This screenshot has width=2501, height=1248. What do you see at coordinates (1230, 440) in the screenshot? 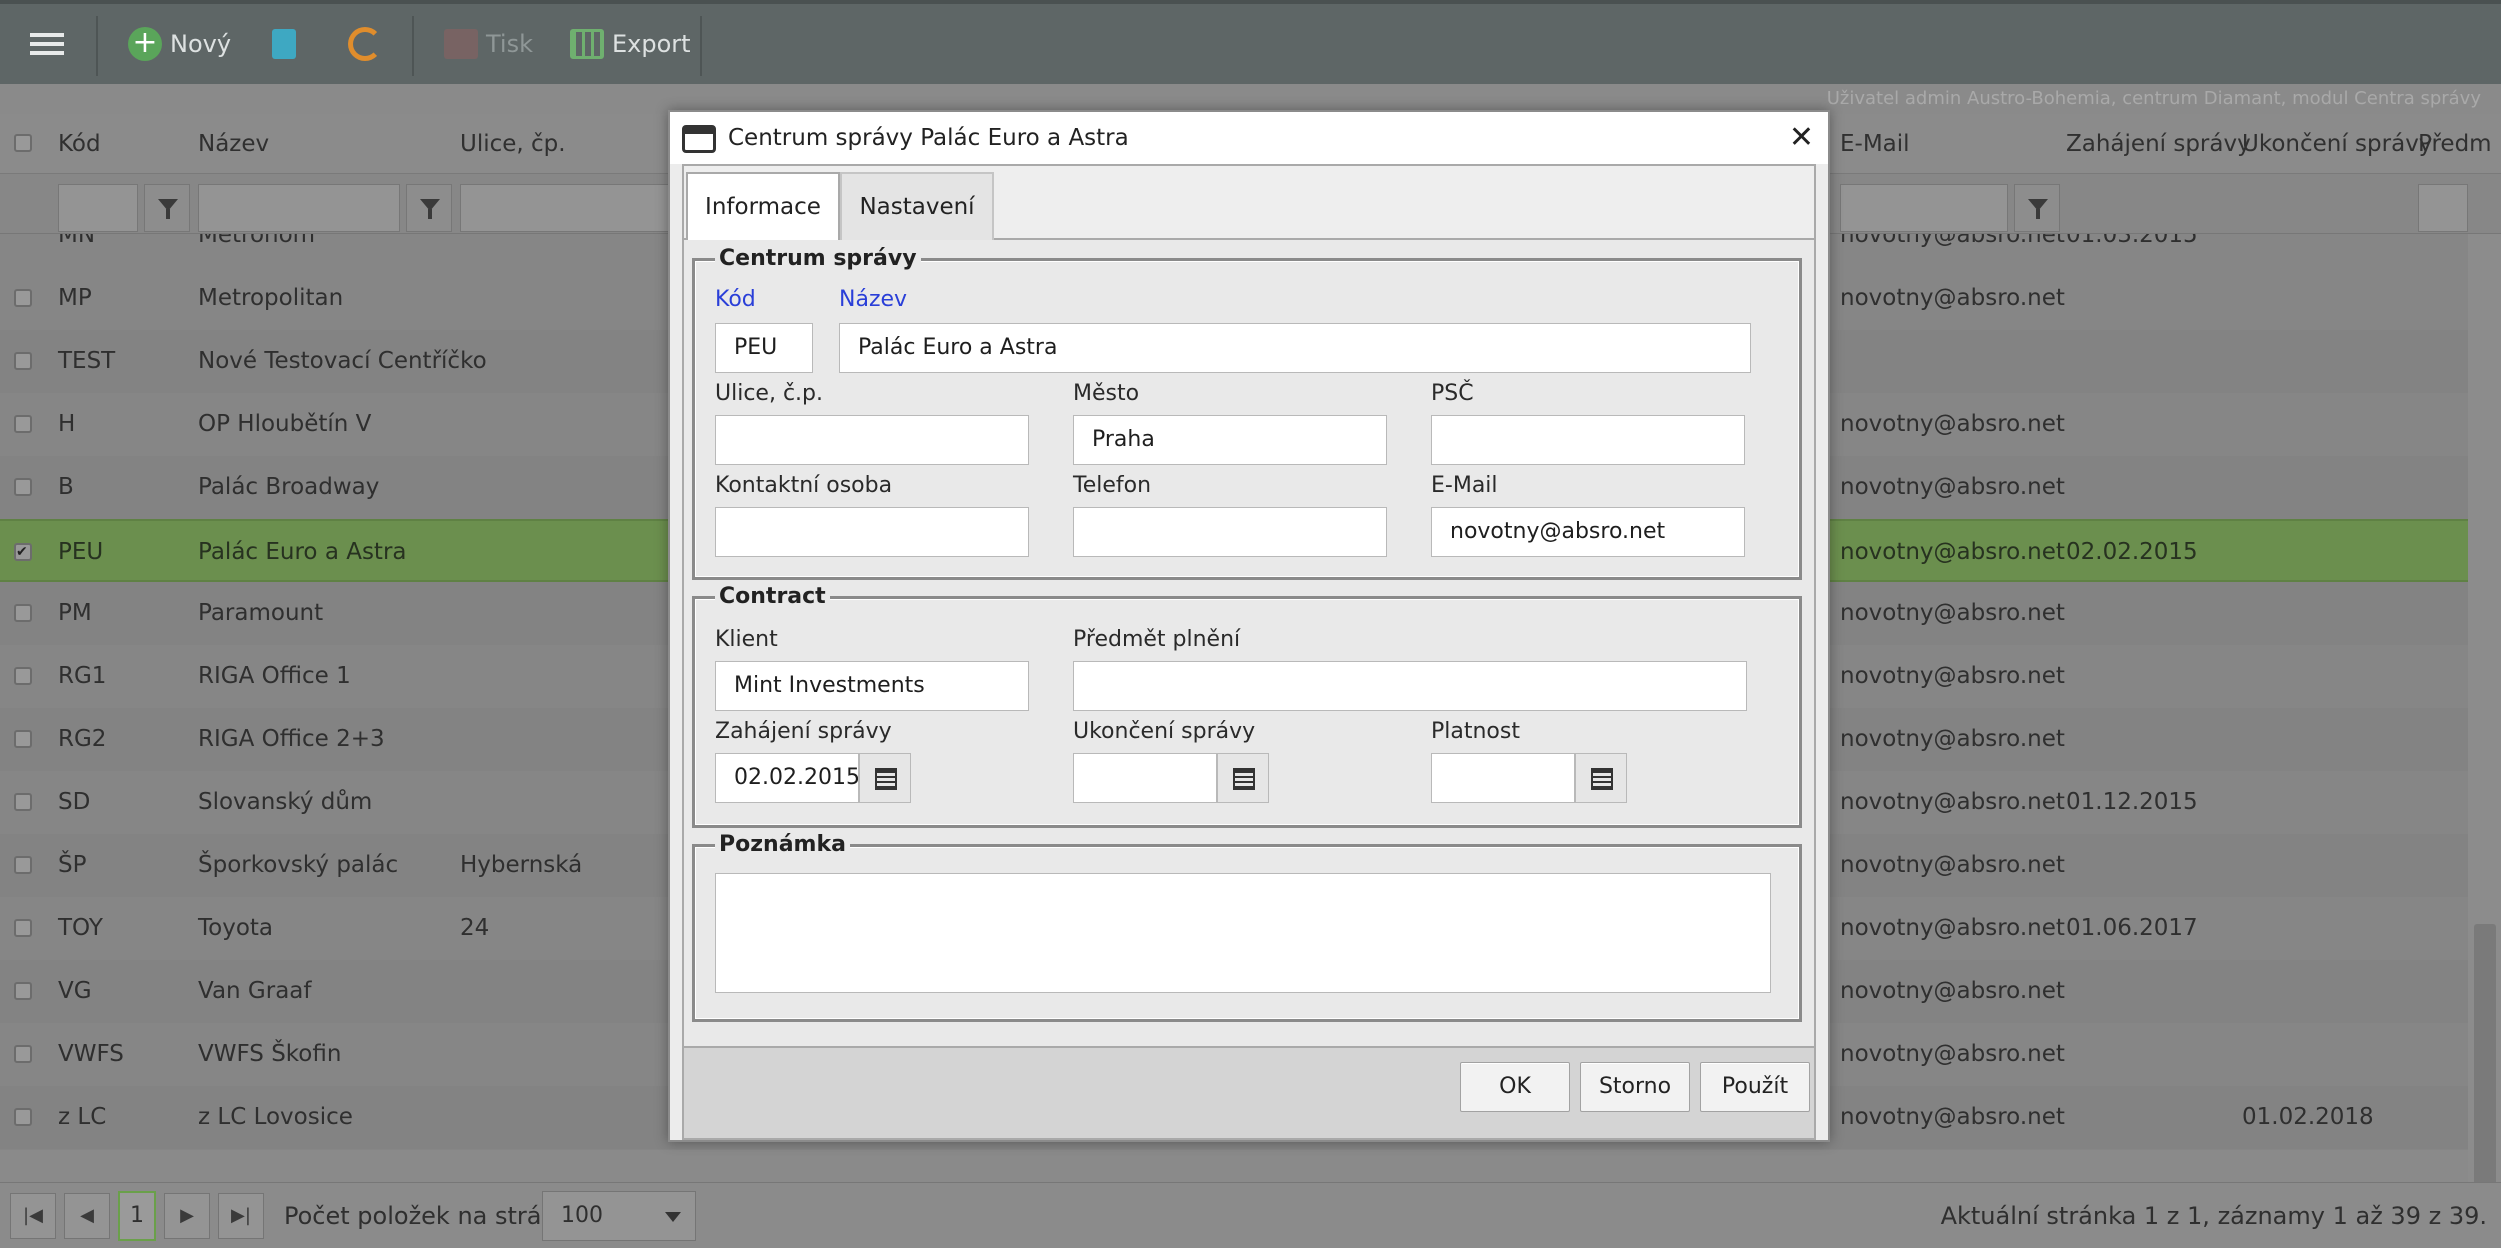
I see `city-field: Praha` at bounding box center [1230, 440].